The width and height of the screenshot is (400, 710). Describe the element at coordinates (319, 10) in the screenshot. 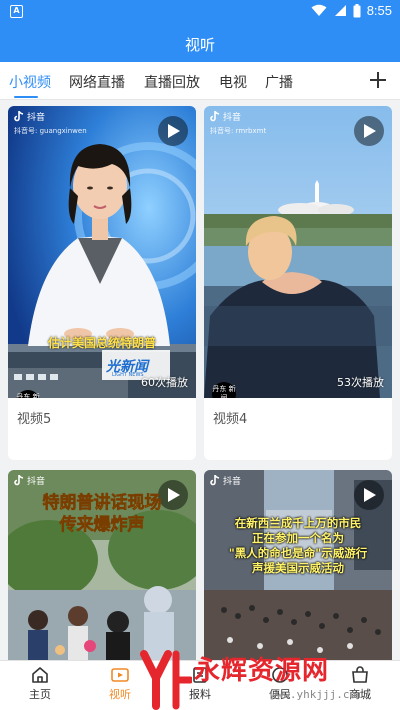

I see `wifi-icon` at that location.